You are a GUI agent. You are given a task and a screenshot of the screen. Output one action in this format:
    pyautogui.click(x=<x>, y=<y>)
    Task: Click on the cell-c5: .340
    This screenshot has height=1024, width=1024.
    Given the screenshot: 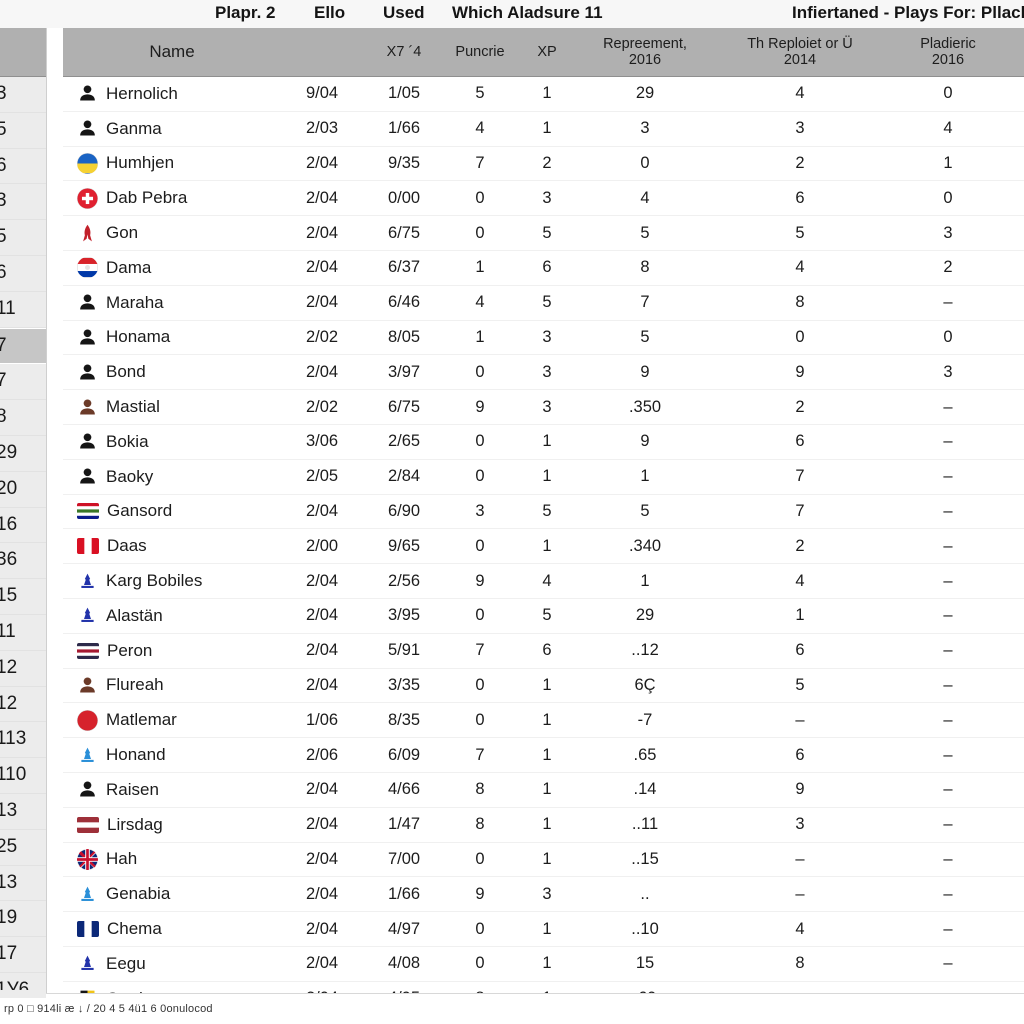 What is the action you would take?
    pyautogui.click(x=645, y=546)
    